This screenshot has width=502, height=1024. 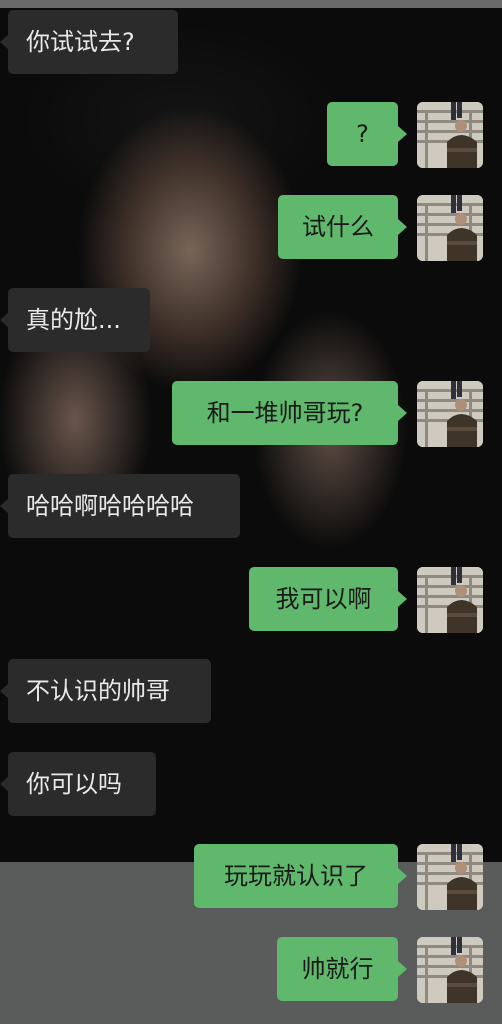 I want to click on incoming-bubble: 不认识的帅哥, so click(x=109, y=691).